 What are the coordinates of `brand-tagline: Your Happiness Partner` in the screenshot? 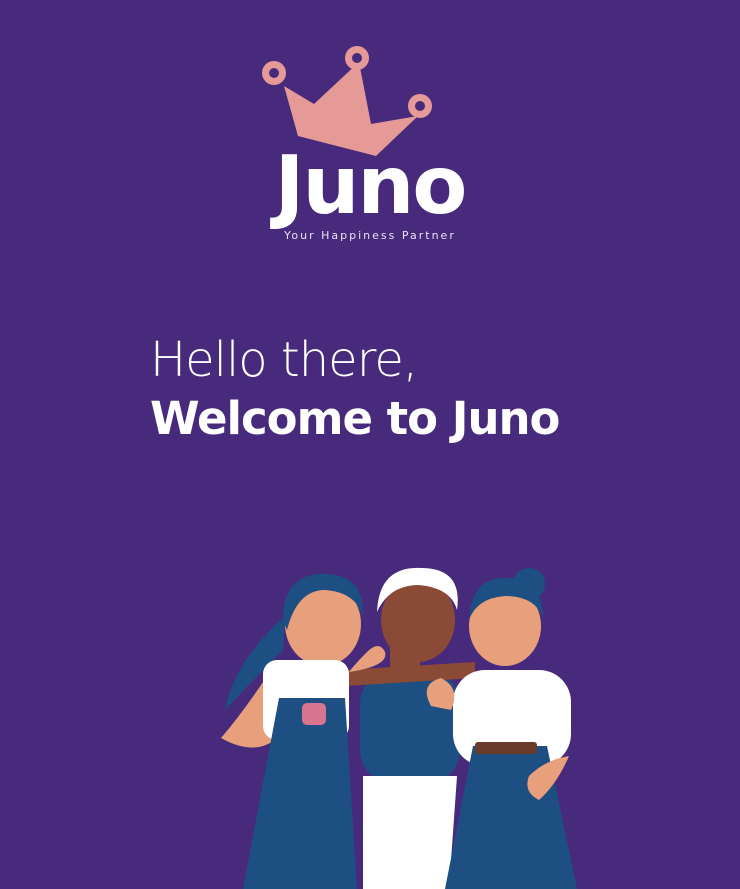 It's located at (370, 235).